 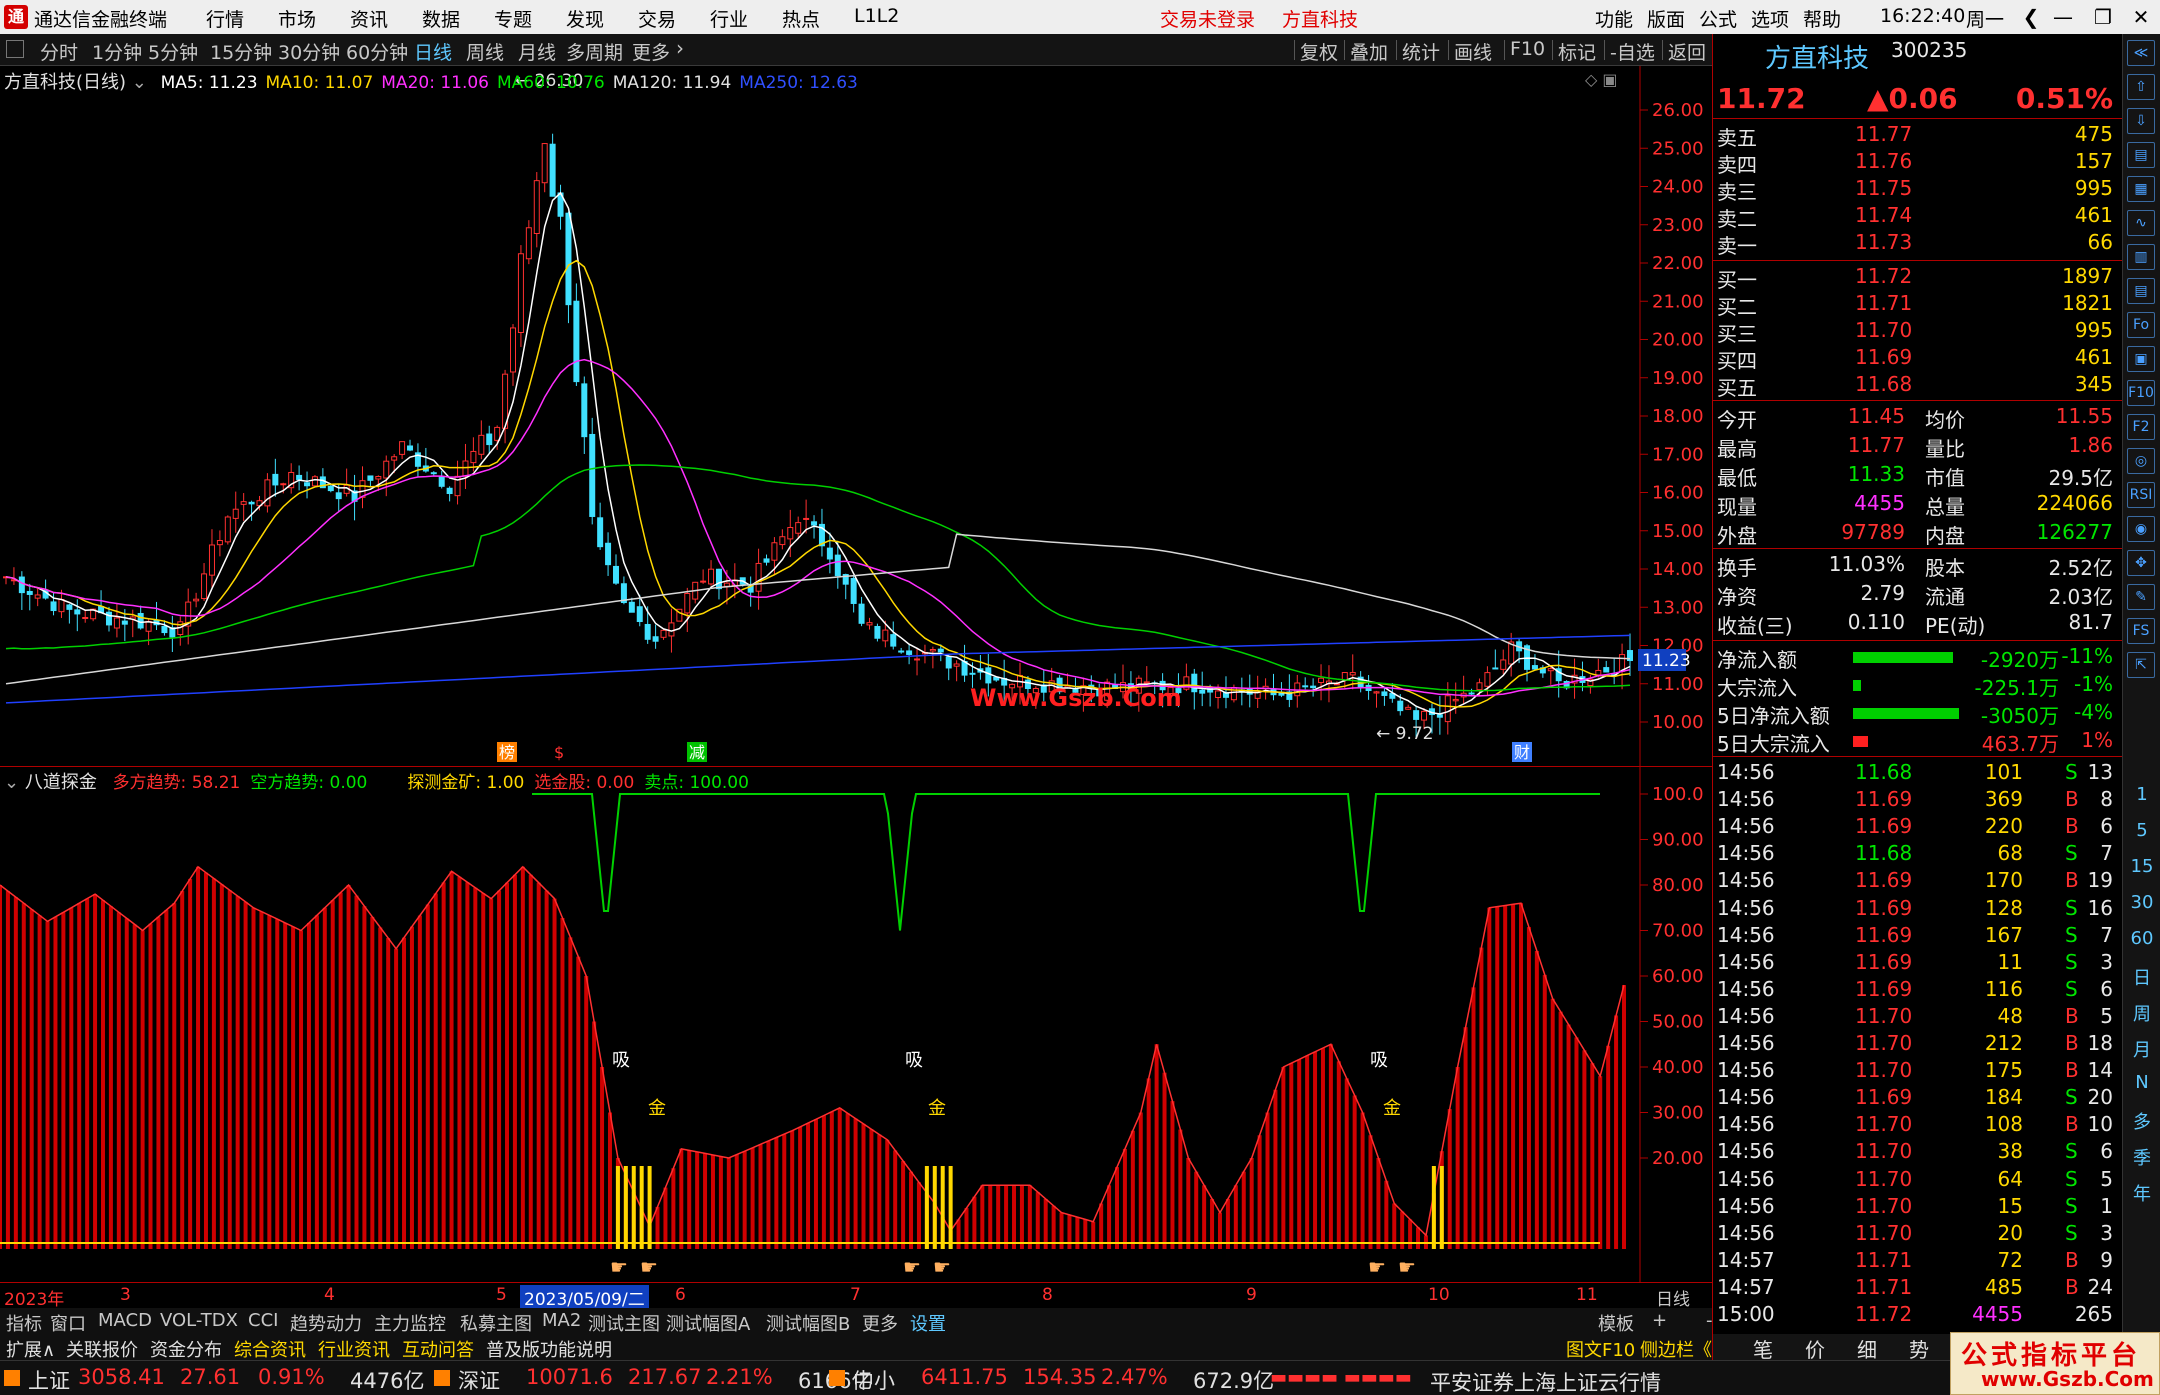 I want to click on tick-row: 14:56 11.70 20 S 3, so click(x=1918, y=1234).